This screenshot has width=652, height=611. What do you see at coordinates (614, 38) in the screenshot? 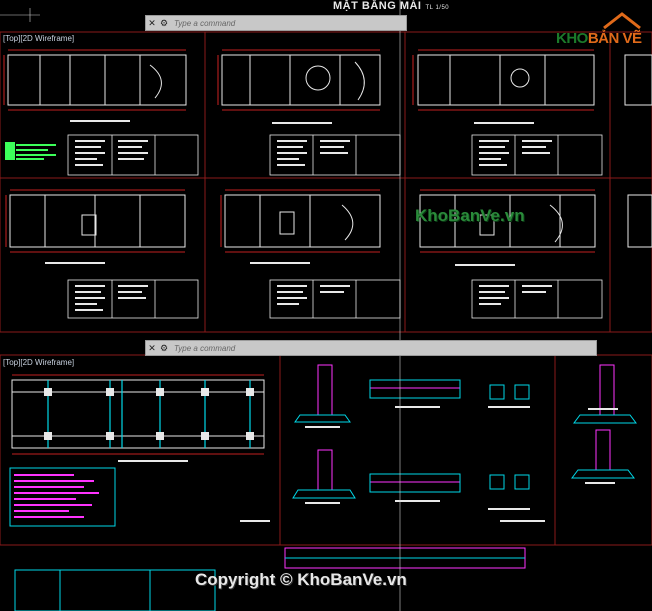
I see `logo-part2: BẢN VẼ` at bounding box center [614, 38].